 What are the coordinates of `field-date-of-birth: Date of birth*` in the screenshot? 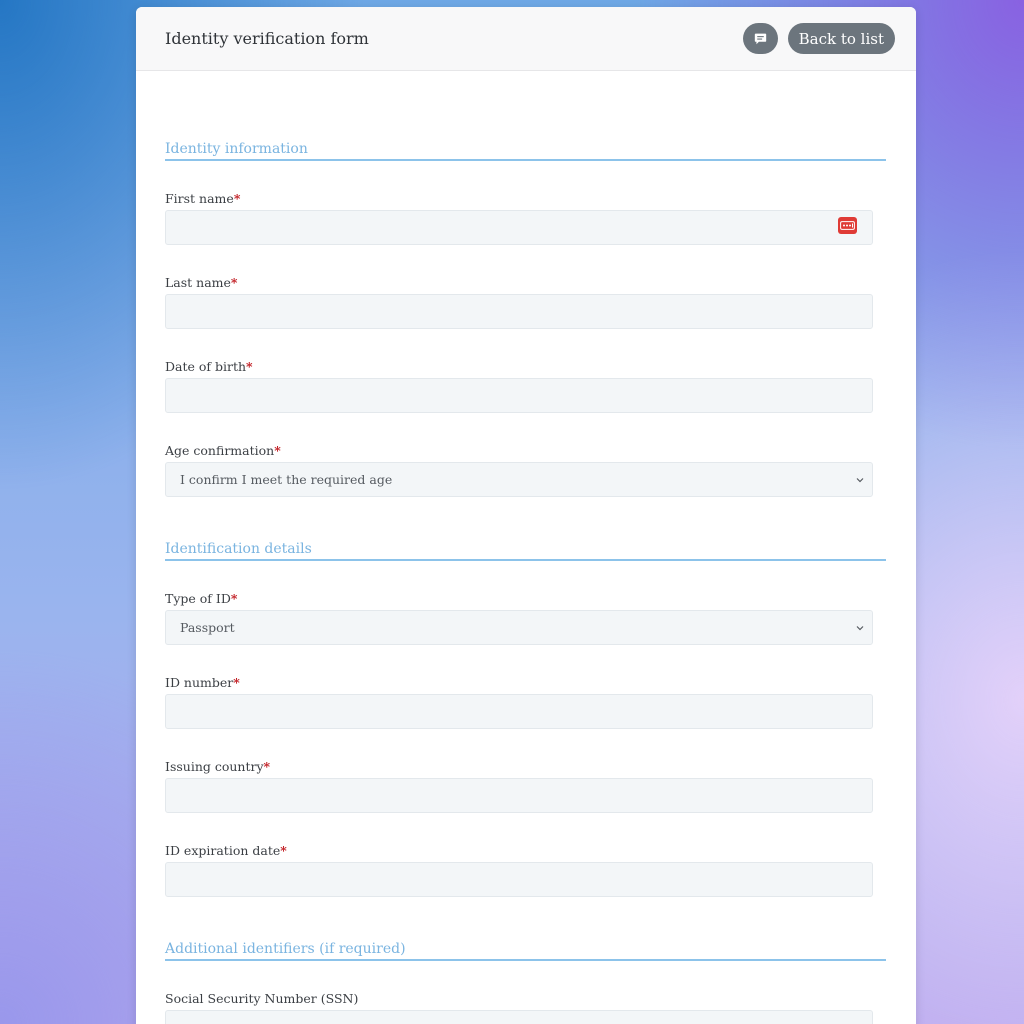 It's located at (519, 386).